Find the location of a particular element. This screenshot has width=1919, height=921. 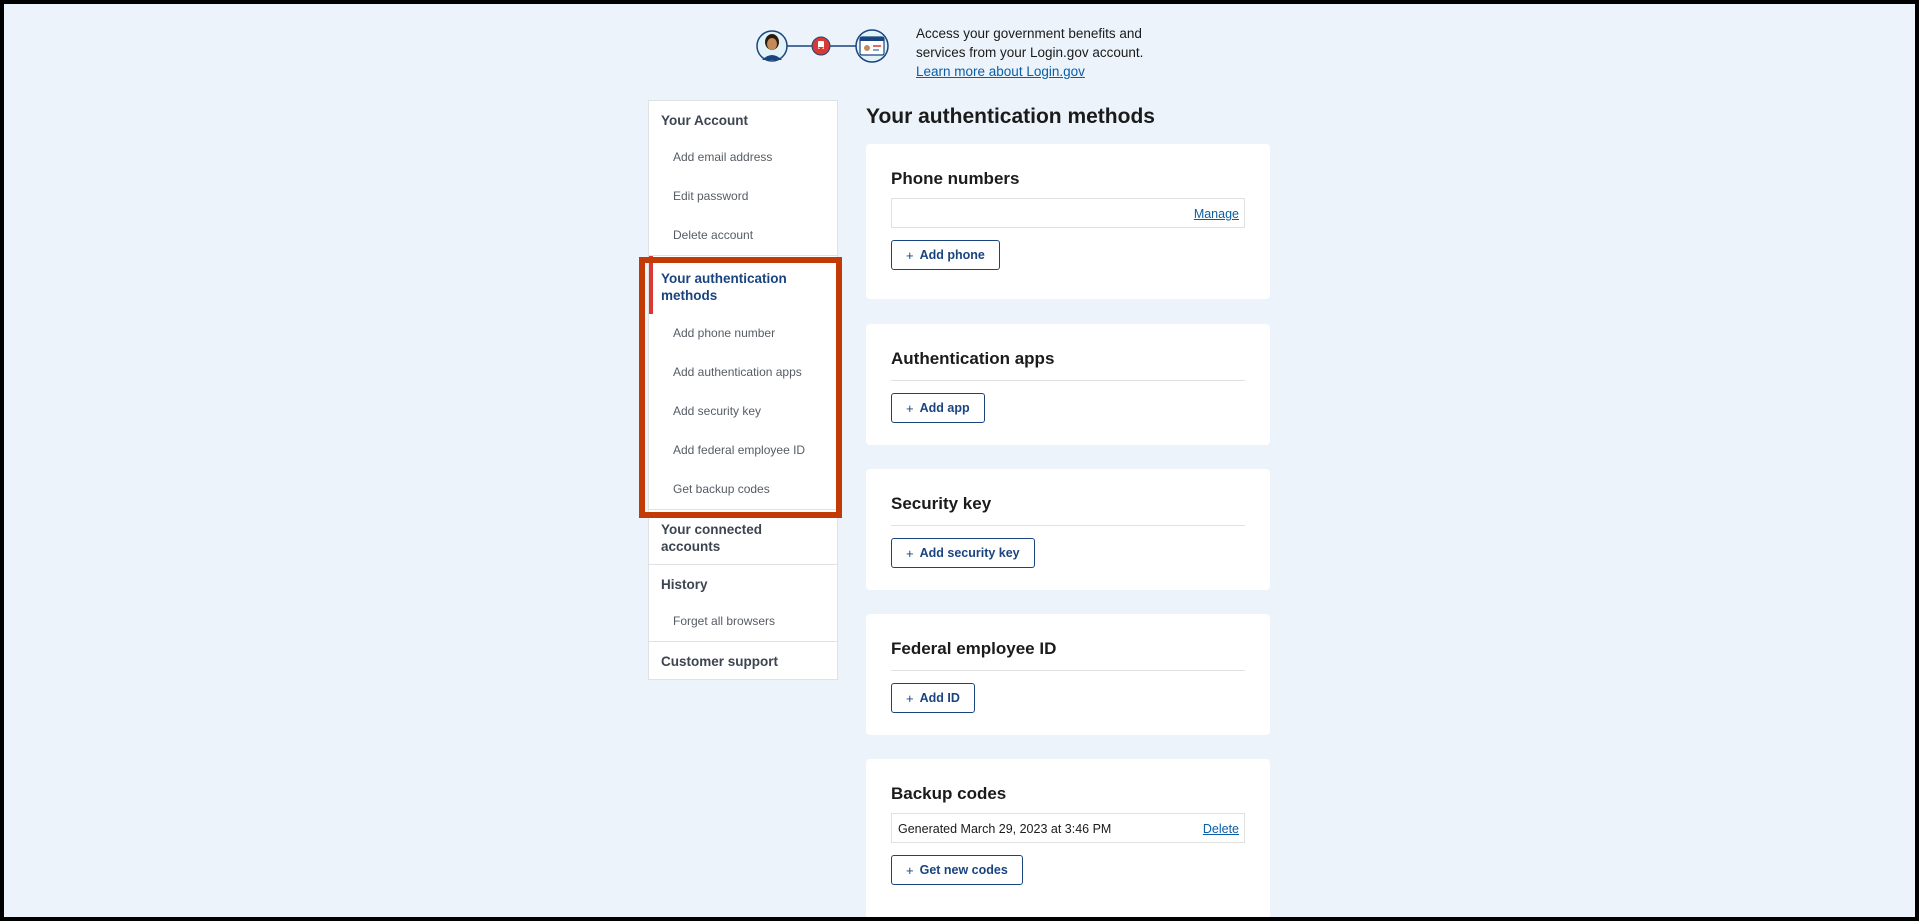

sidebar-item-add-security-key: Add security key is located at coordinates (743, 411).